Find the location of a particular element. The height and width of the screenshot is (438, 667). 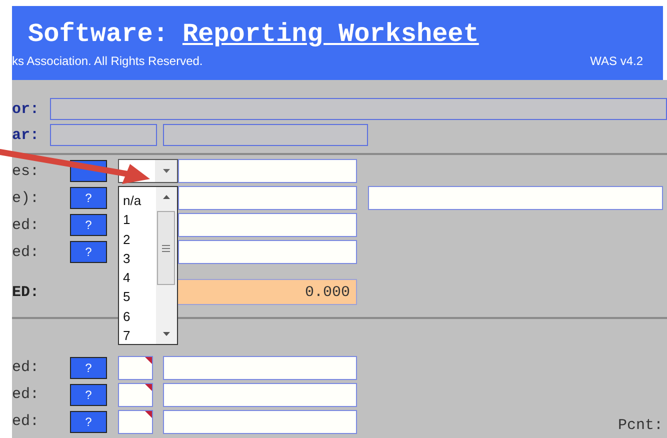

grip-icon is located at coordinates (166, 248).